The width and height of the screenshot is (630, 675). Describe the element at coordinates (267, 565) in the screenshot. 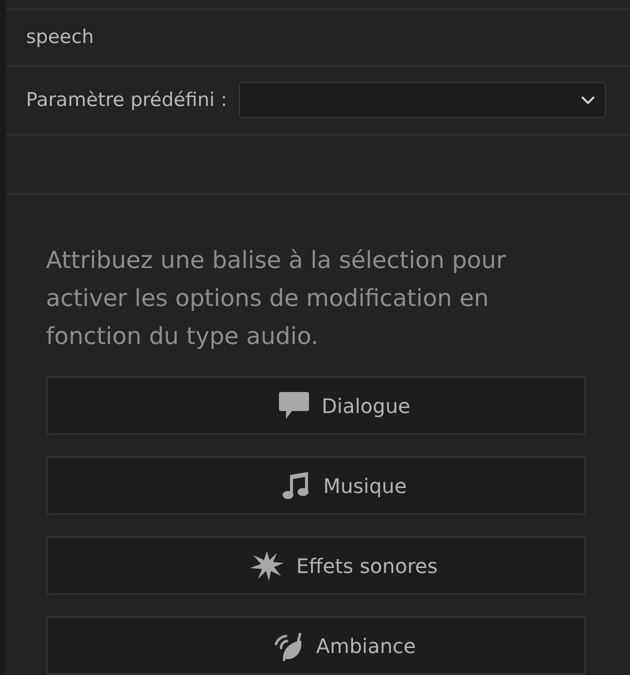

I see `burst-icon` at that location.